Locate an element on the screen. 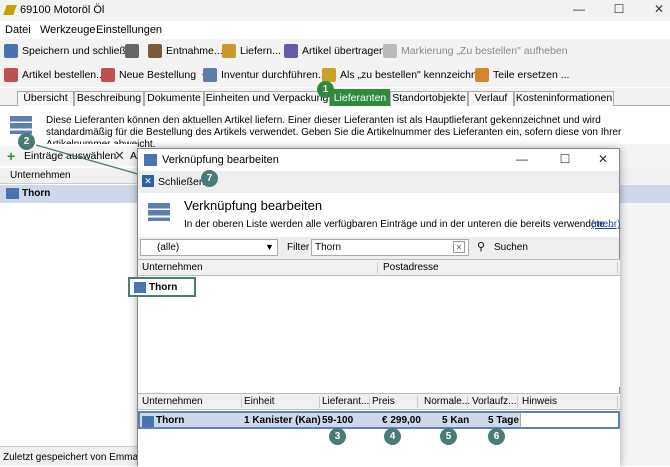 This screenshot has width=670, height=467. search-icon: ⚲ is located at coordinates (481, 247).